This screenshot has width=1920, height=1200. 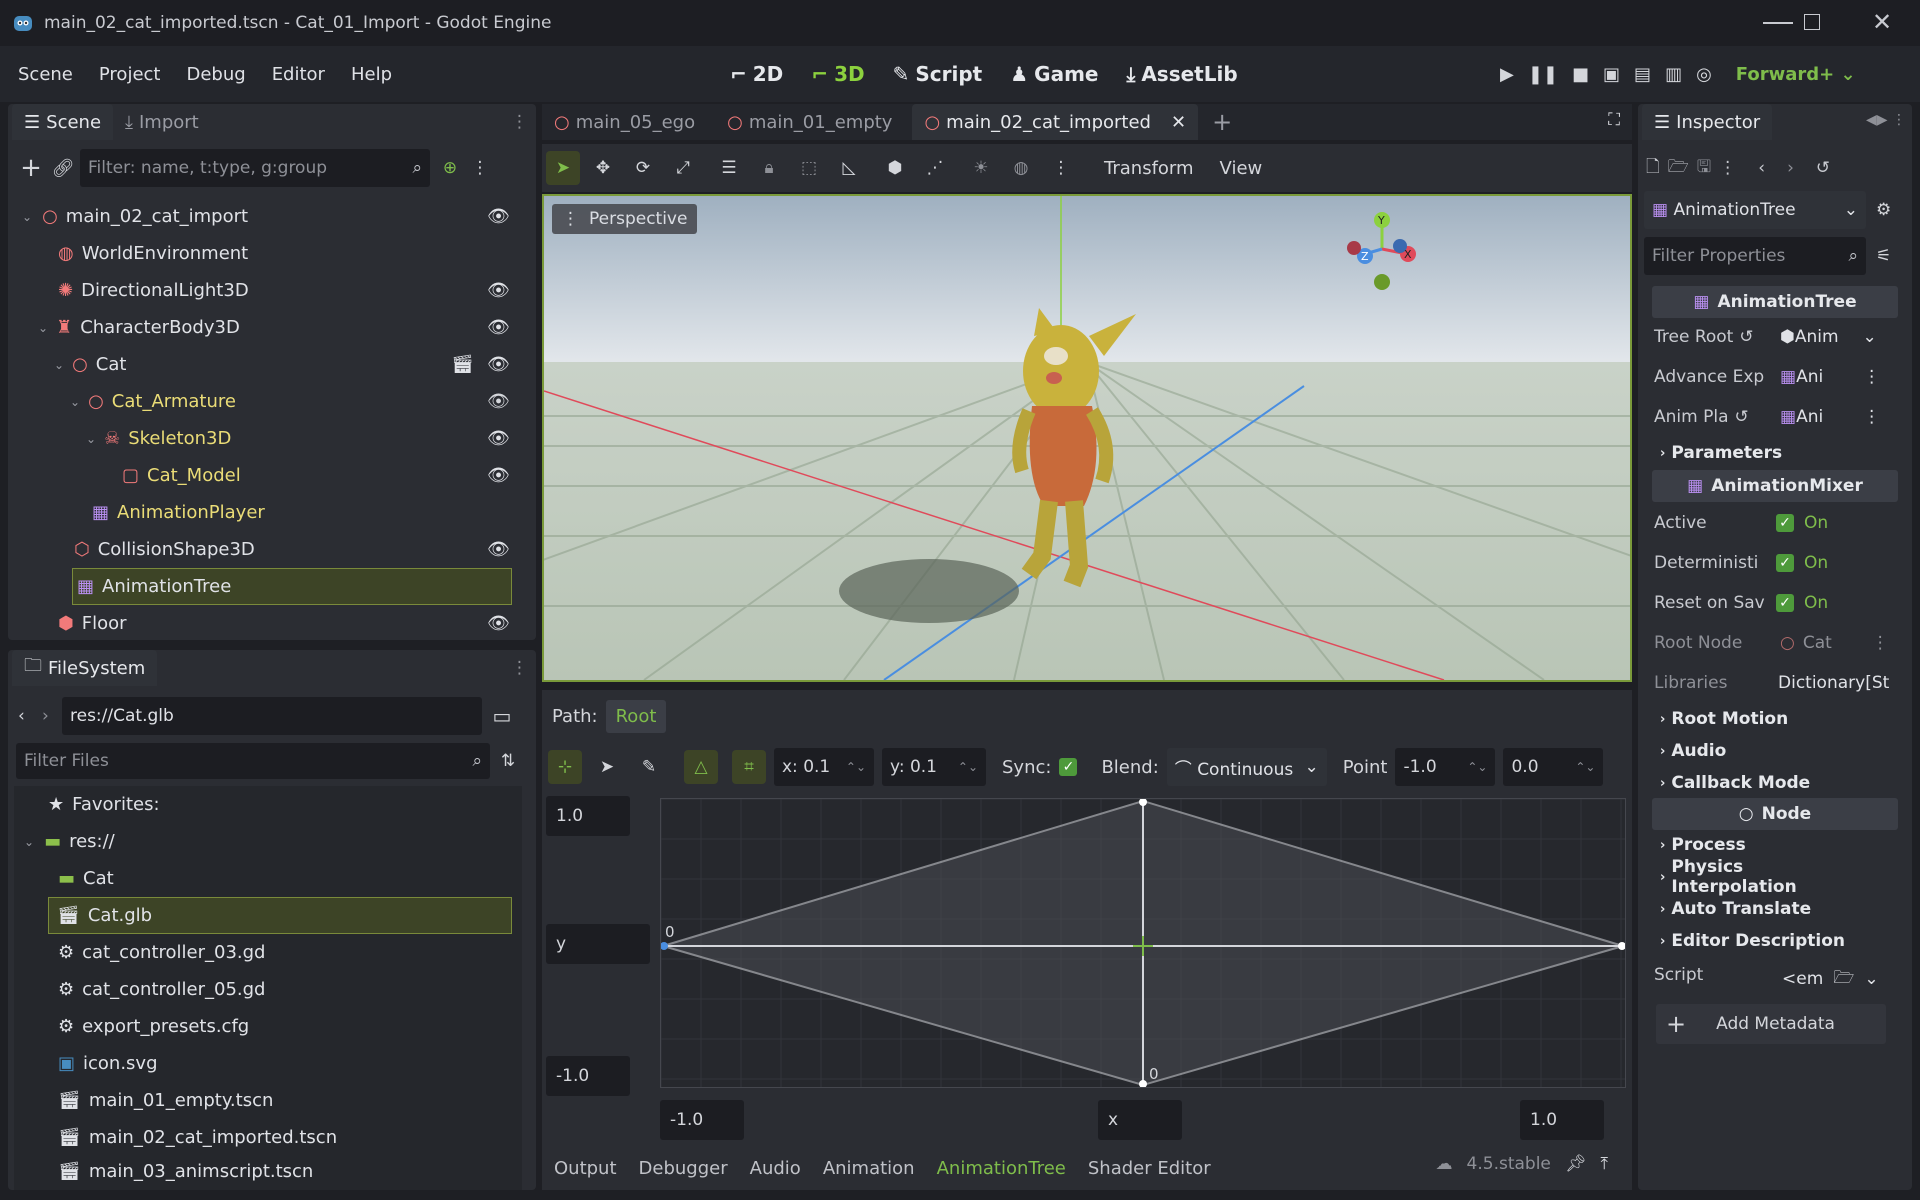 What do you see at coordinates (30, 716) in the screenshot?
I see `back-icon: ‹` at bounding box center [30, 716].